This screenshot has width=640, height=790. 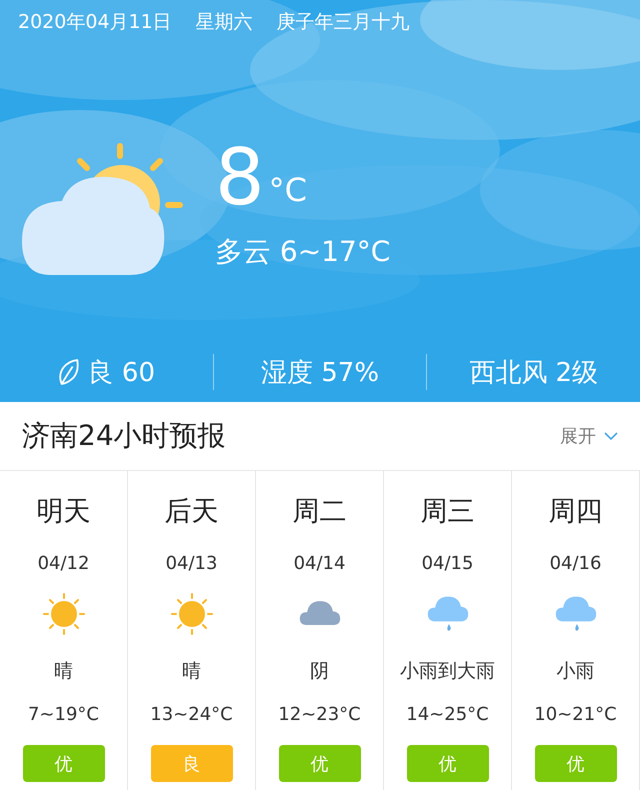 I want to click on chevron-down-icon, so click(x=611, y=436).